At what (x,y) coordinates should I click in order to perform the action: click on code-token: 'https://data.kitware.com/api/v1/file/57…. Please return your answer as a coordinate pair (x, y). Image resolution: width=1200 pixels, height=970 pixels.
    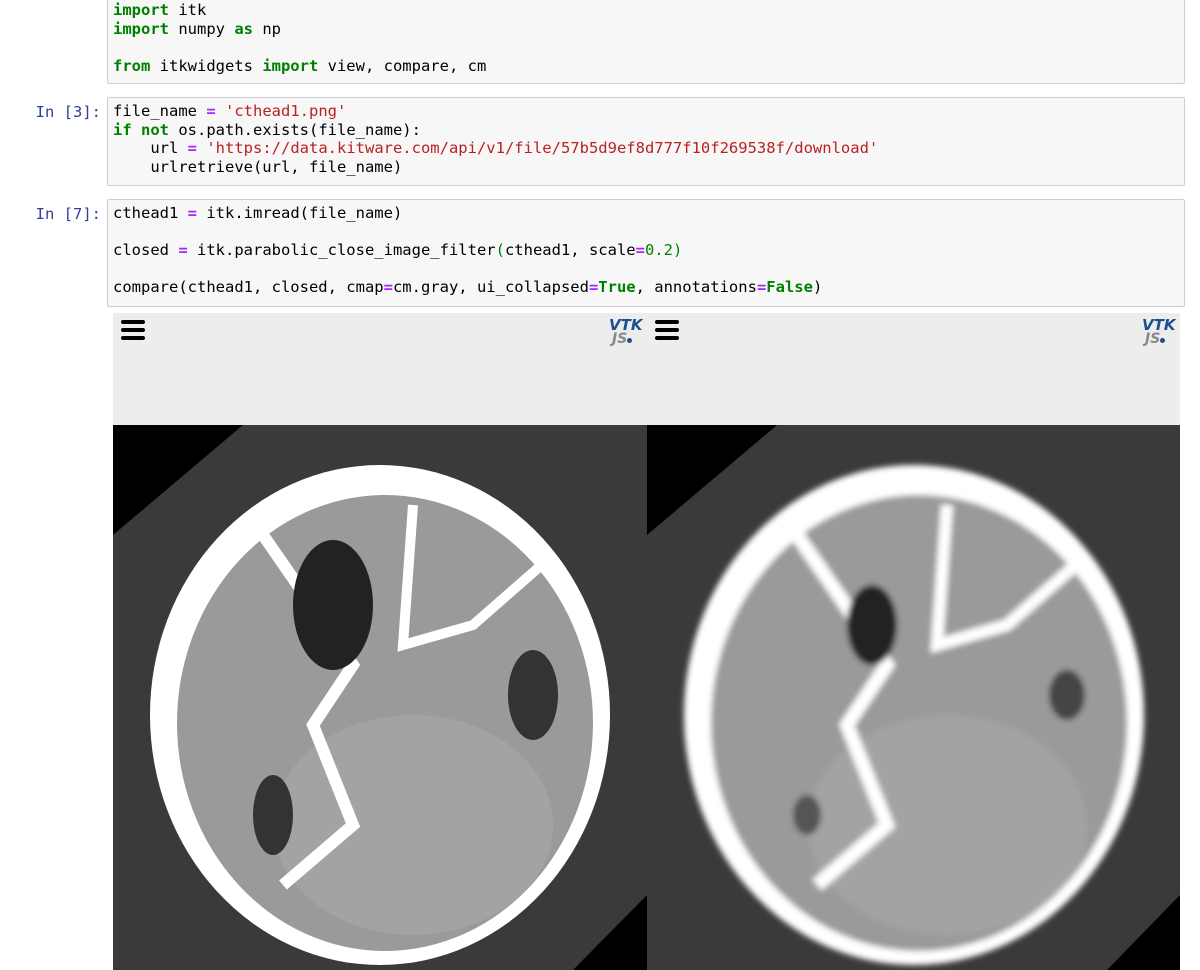
    Looking at the image, I should click on (542, 148).